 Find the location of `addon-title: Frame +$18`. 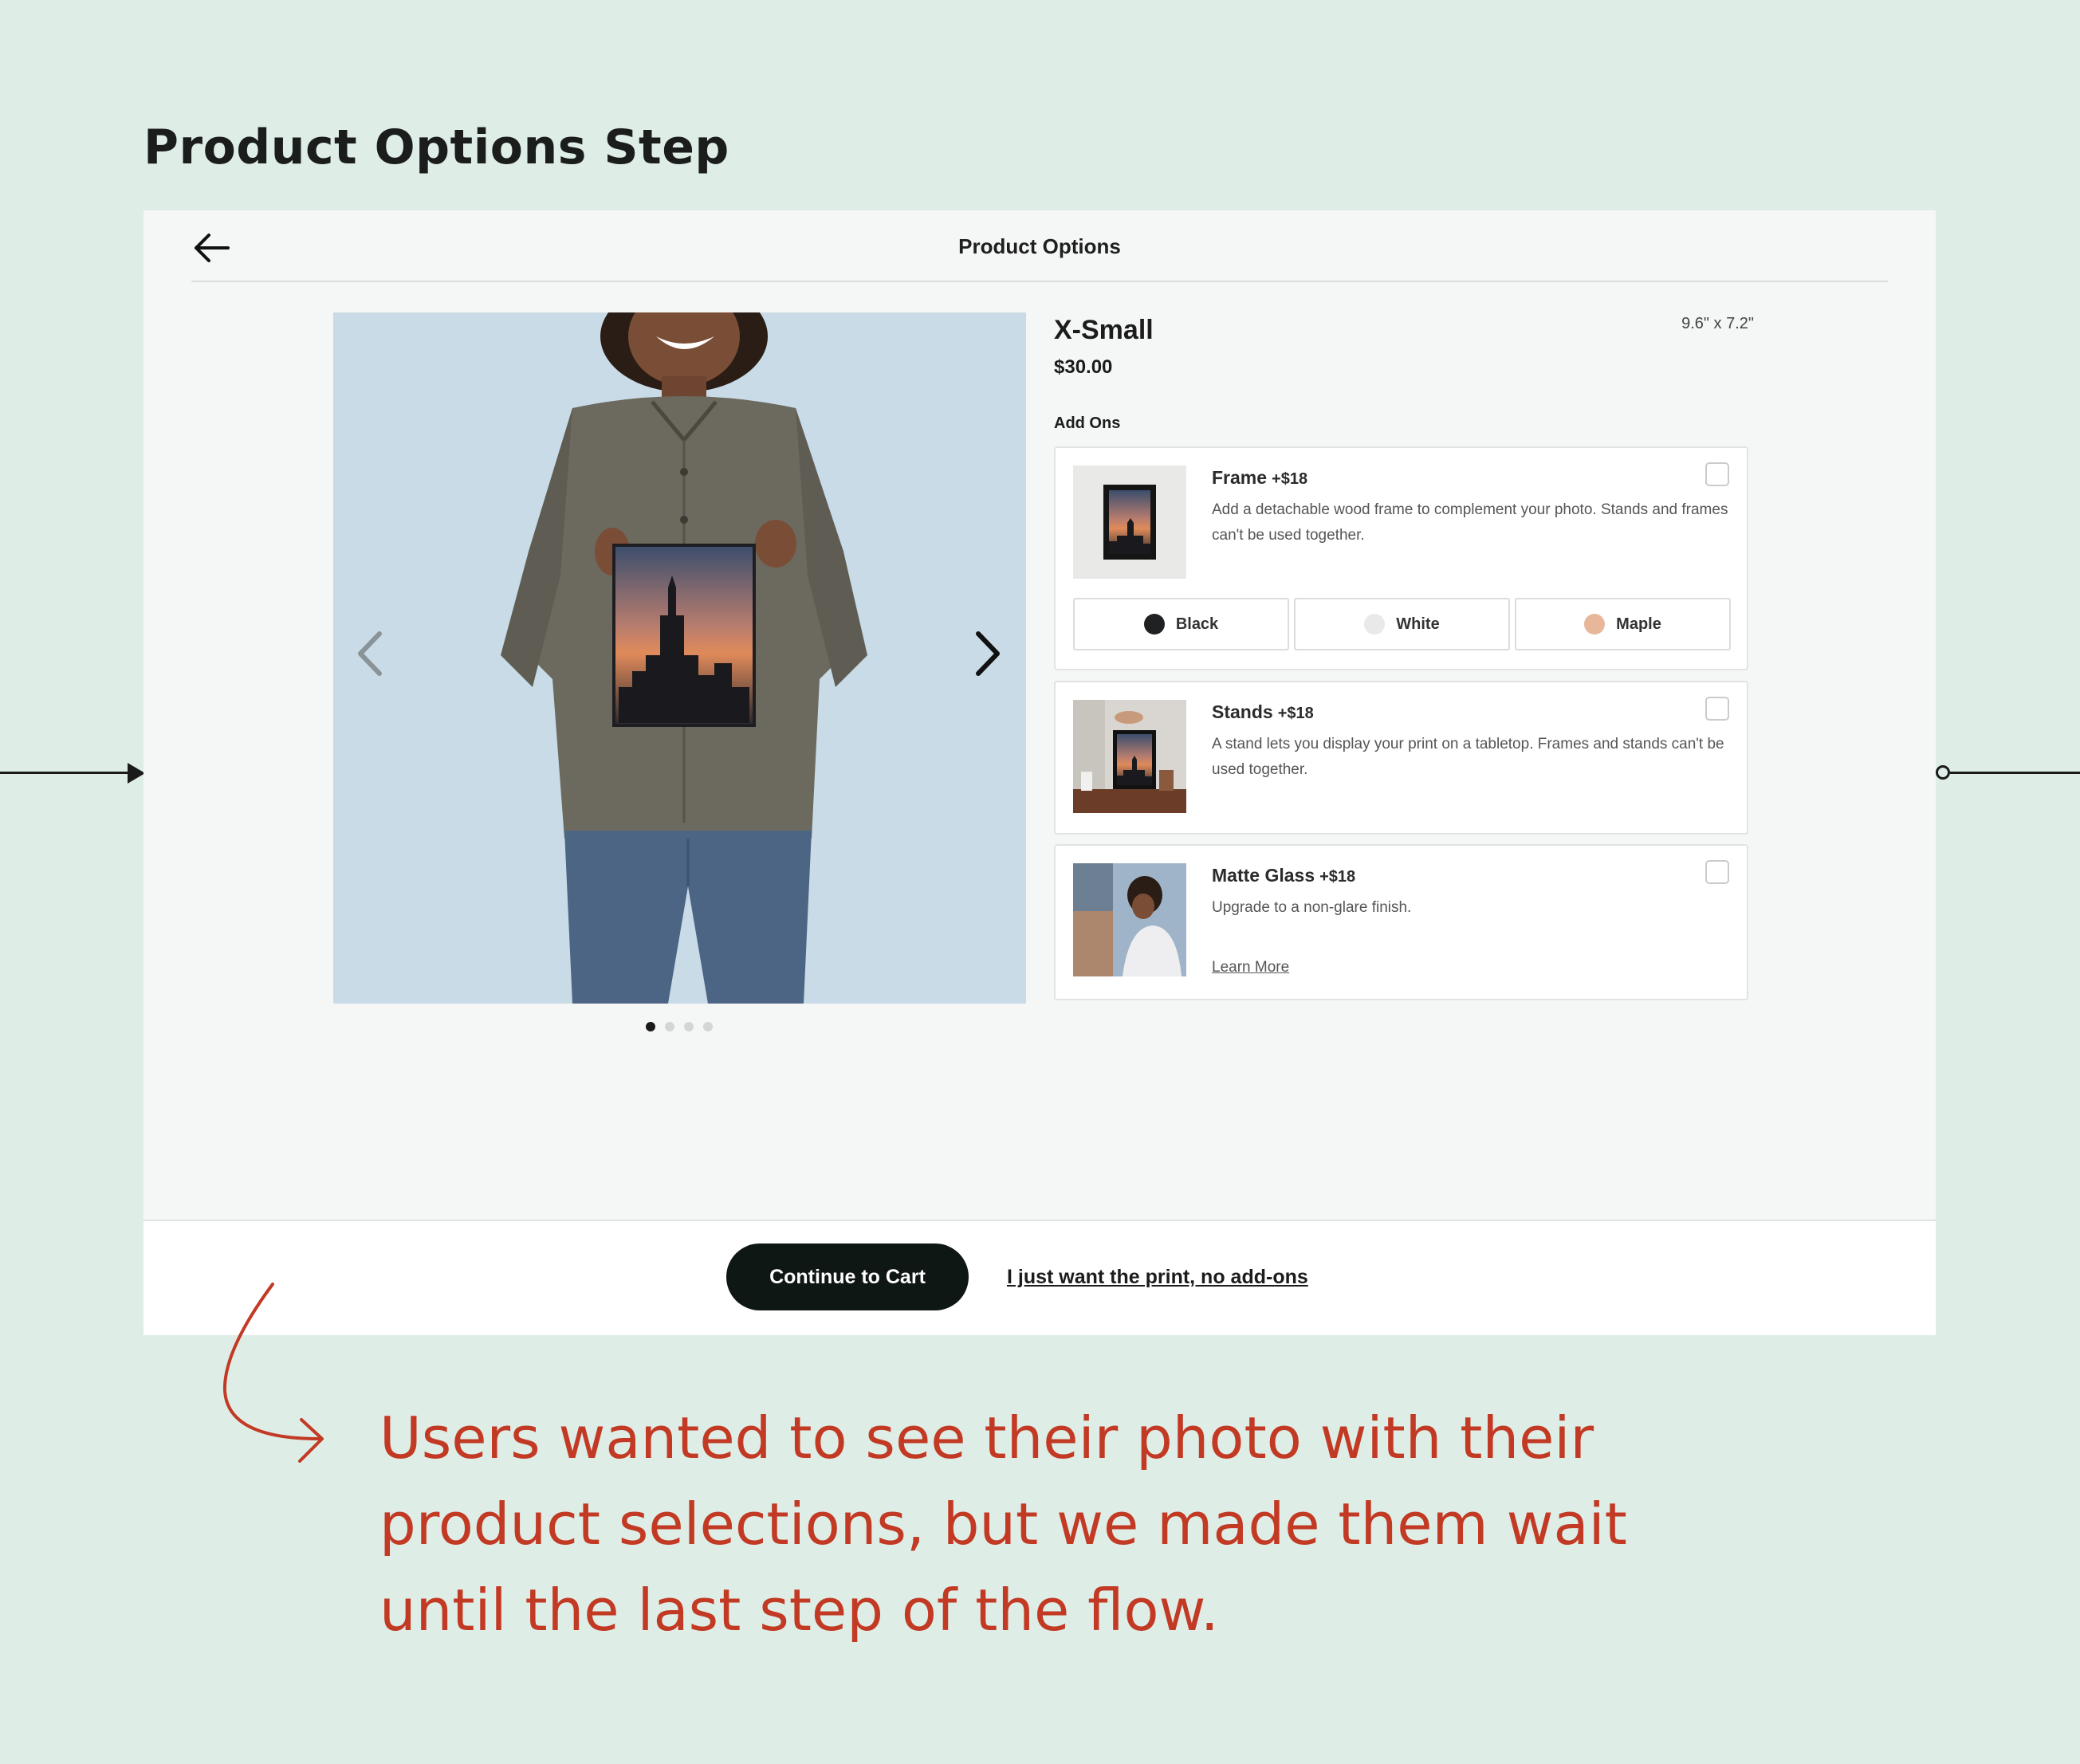

addon-title: Frame +$18 is located at coordinates (1260, 478).